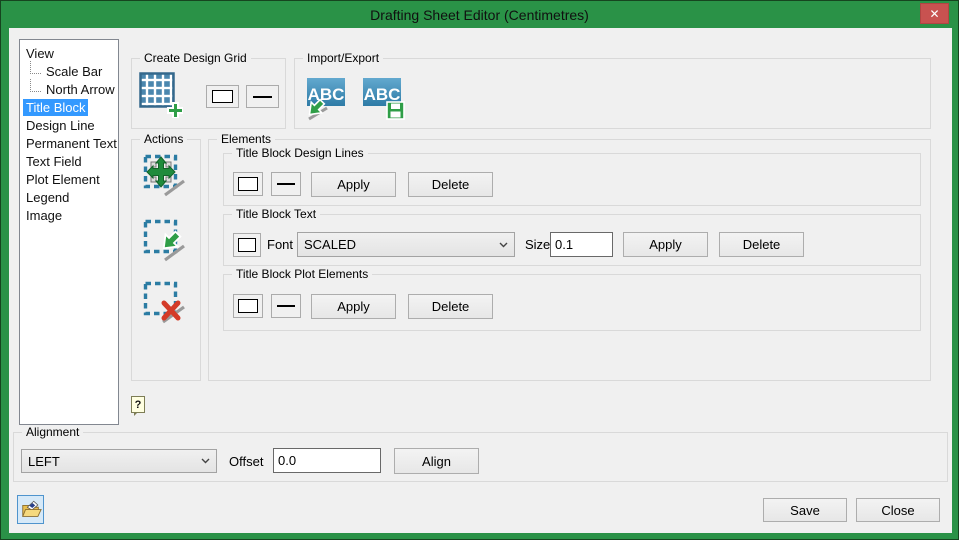  What do you see at coordinates (195, 58) in the screenshot?
I see `create-design-grid-label: Create Design Grid` at bounding box center [195, 58].